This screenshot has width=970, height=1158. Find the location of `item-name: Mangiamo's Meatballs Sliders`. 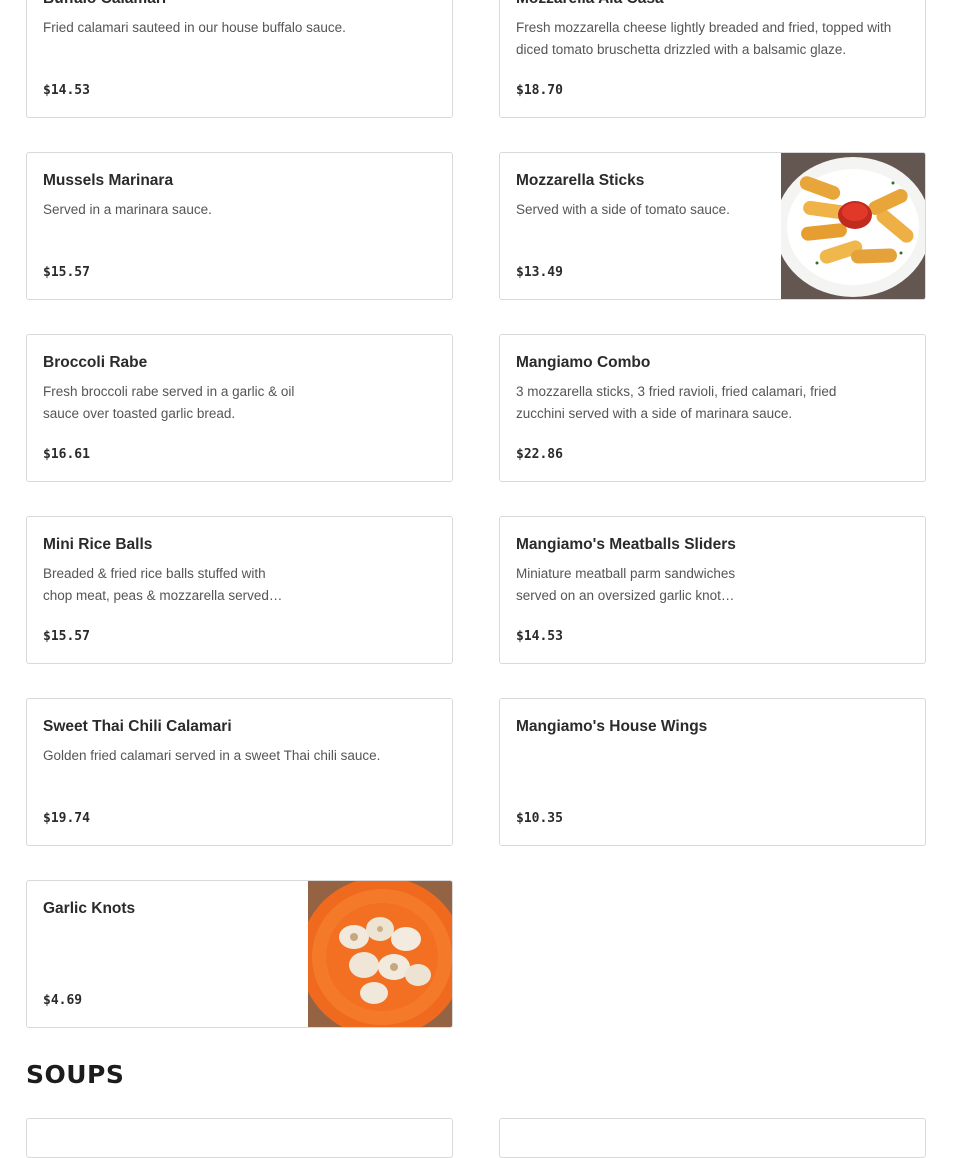

item-name: Mangiamo's Meatballs Sliders is located at coordinates (626, 544).